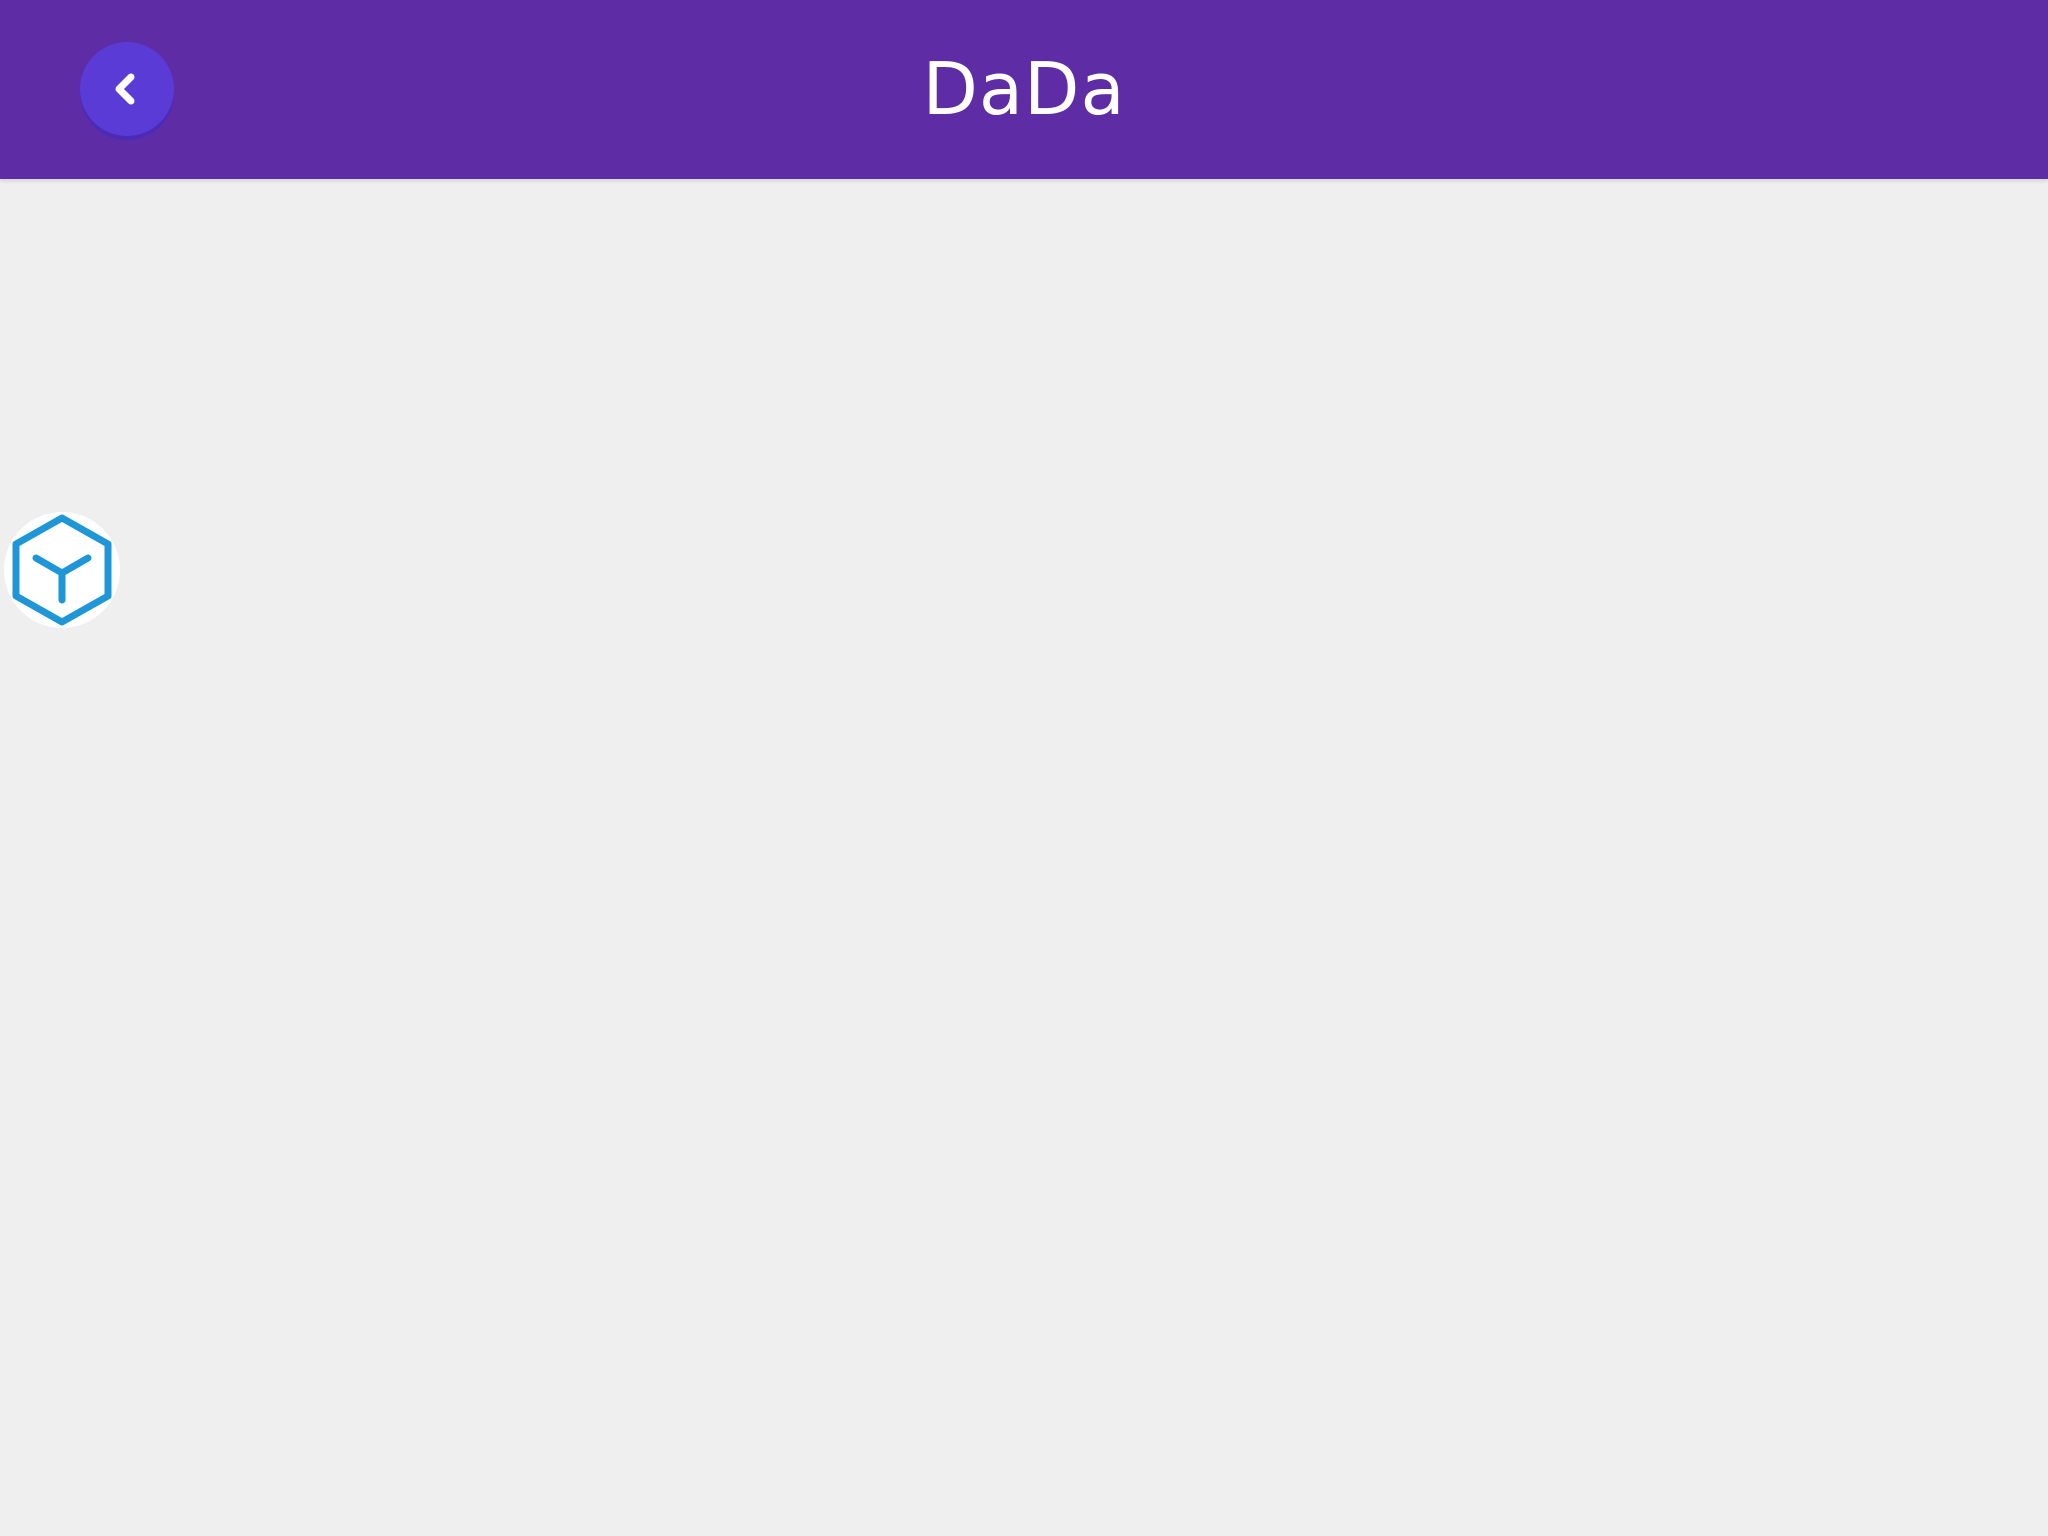  I want to click on page-title: DaDa, so click(1024, 89).